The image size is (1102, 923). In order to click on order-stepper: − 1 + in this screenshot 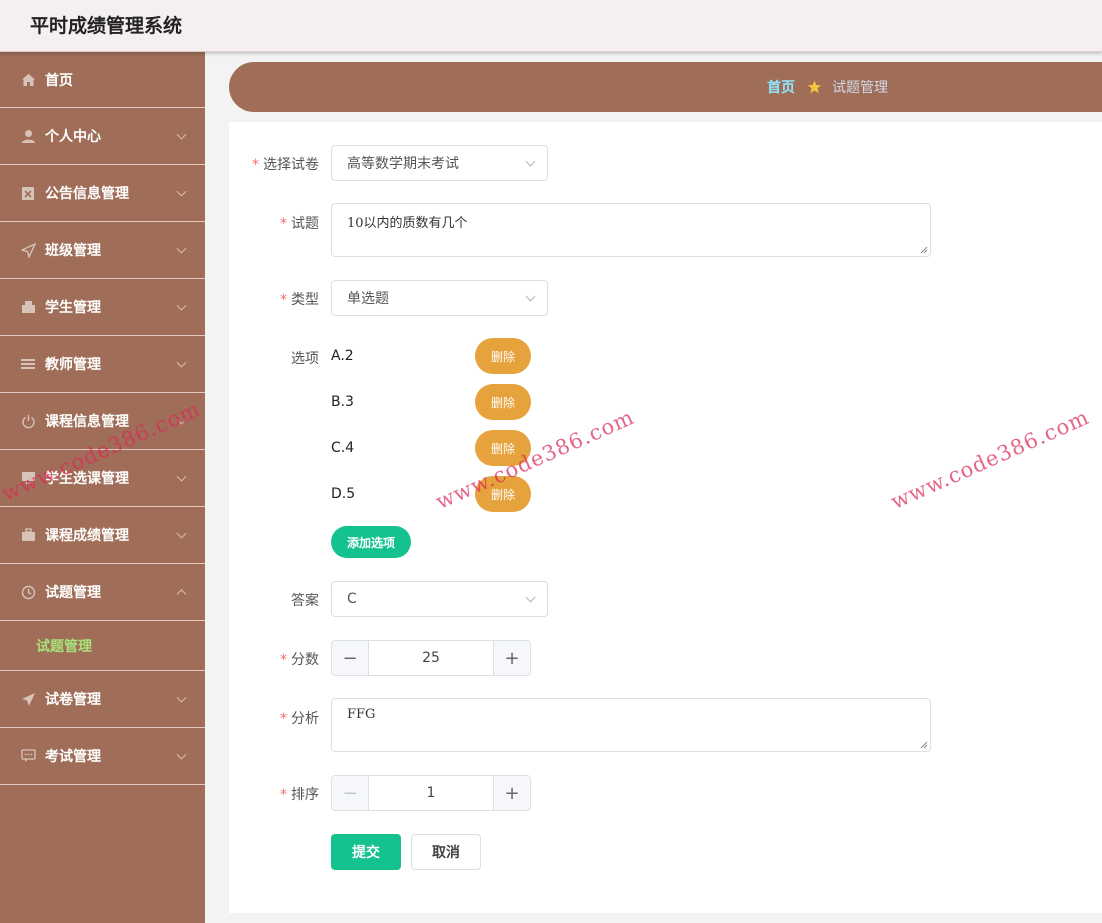, I will do `click(431, 793)`.